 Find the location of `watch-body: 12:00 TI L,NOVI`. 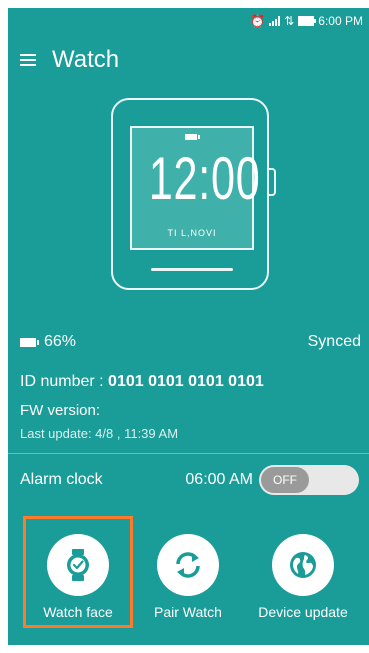

watch-body: 12:00 TI L,NOVI is located at coordinates (190, 194).